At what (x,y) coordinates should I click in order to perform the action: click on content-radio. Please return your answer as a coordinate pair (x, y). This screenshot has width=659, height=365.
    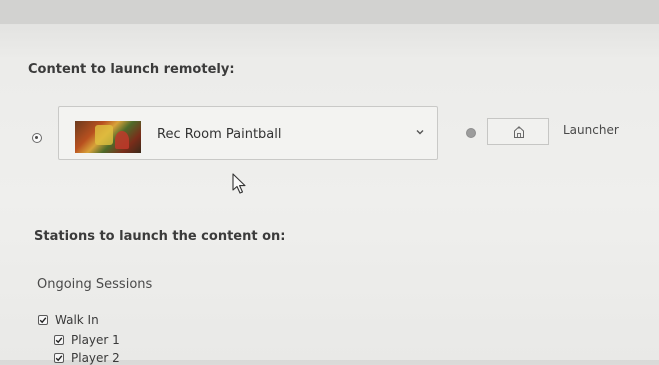
    Looking at the image, I should click on (37, 138).